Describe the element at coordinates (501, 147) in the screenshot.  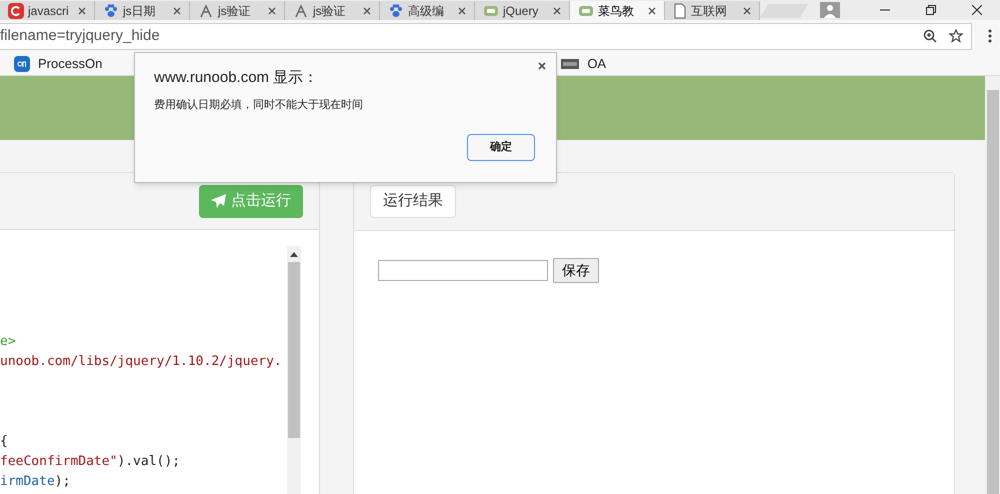
I see `ok-button: 确定` at that location.